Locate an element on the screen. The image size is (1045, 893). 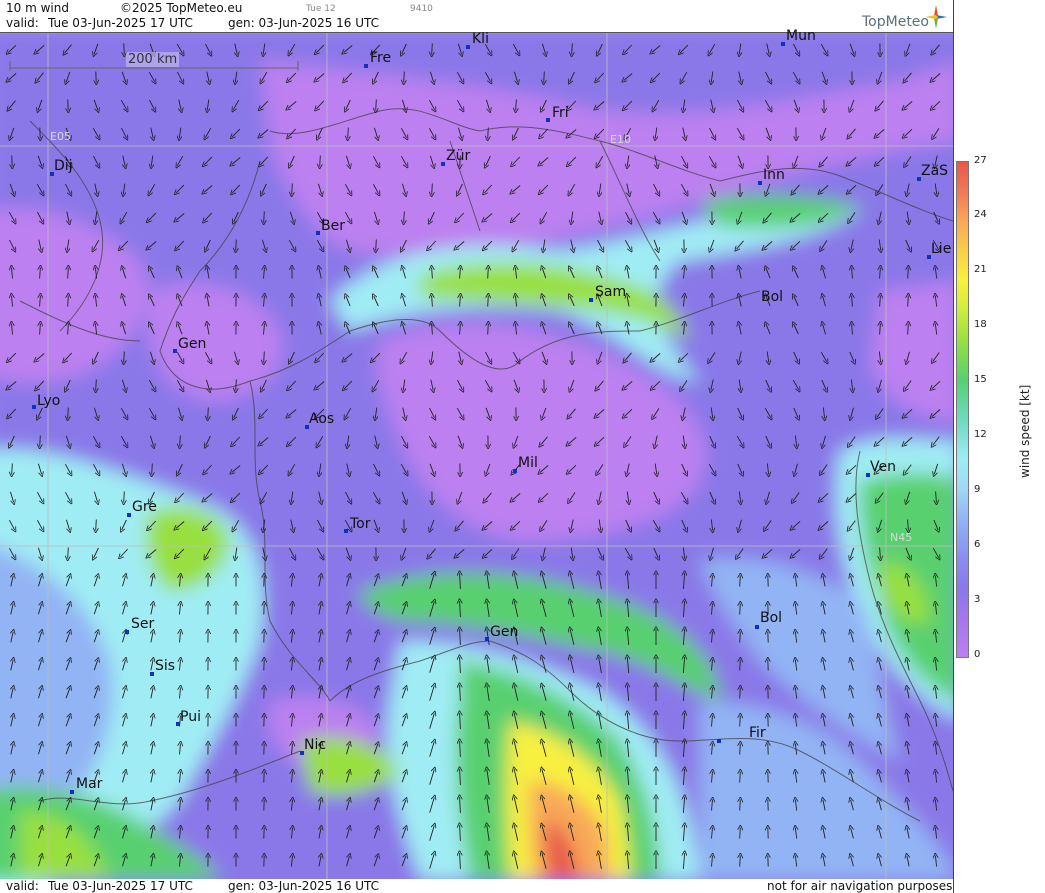
city-label-fri: Fri is located at coordinates (560, 113).